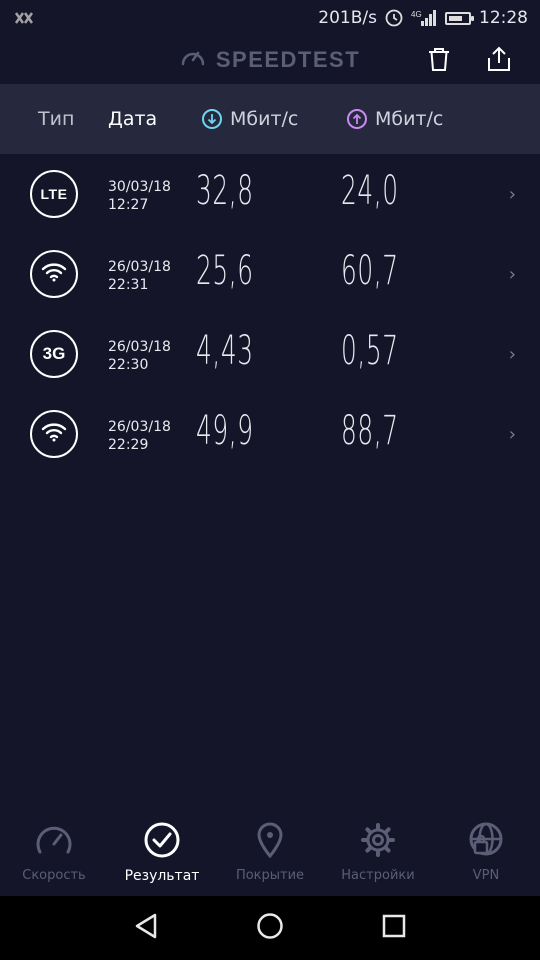 The width and height of the screenshot is (540, 960). I want to click on lte-badge: LTE, so click(54, 194).